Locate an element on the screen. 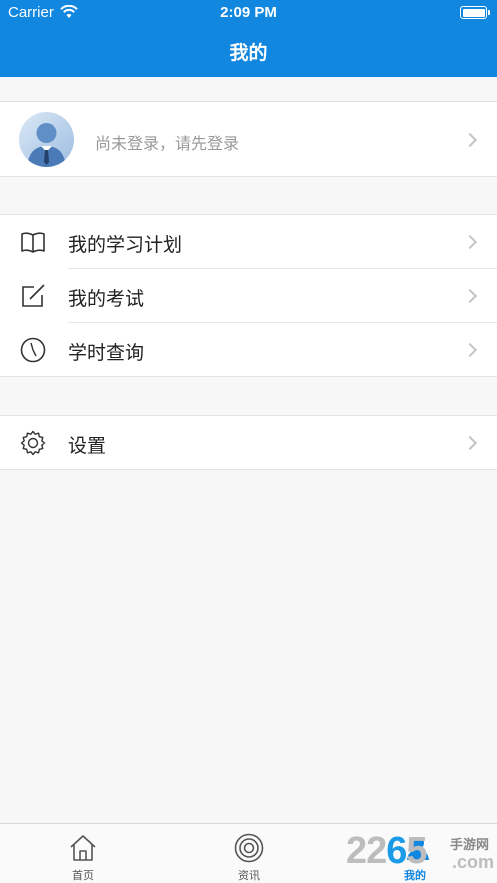 The image size is (497, 883). menu-item-study-plan: 我的学习计划 is located at coordinates (248, 242).